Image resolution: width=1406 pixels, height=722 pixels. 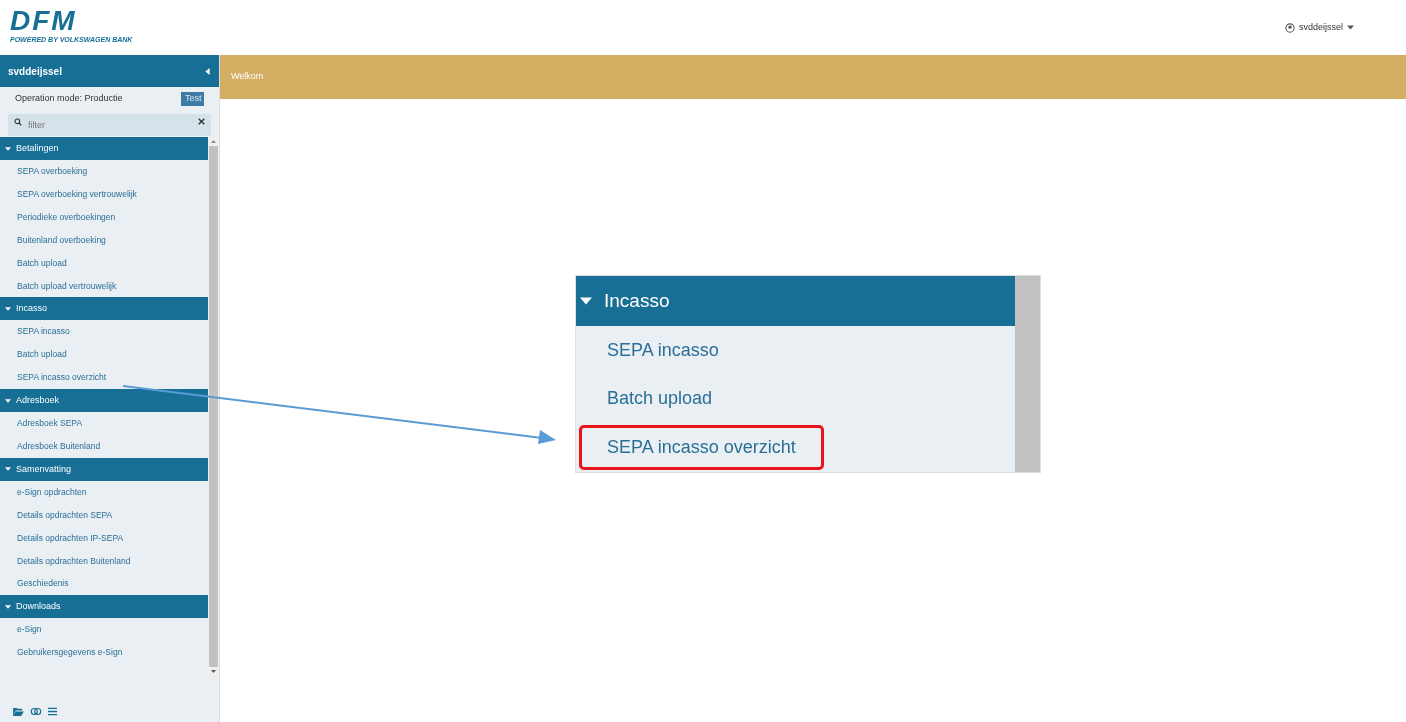 I want to click on menu-item: SEPA overboeking, so click(x=104, y=171).